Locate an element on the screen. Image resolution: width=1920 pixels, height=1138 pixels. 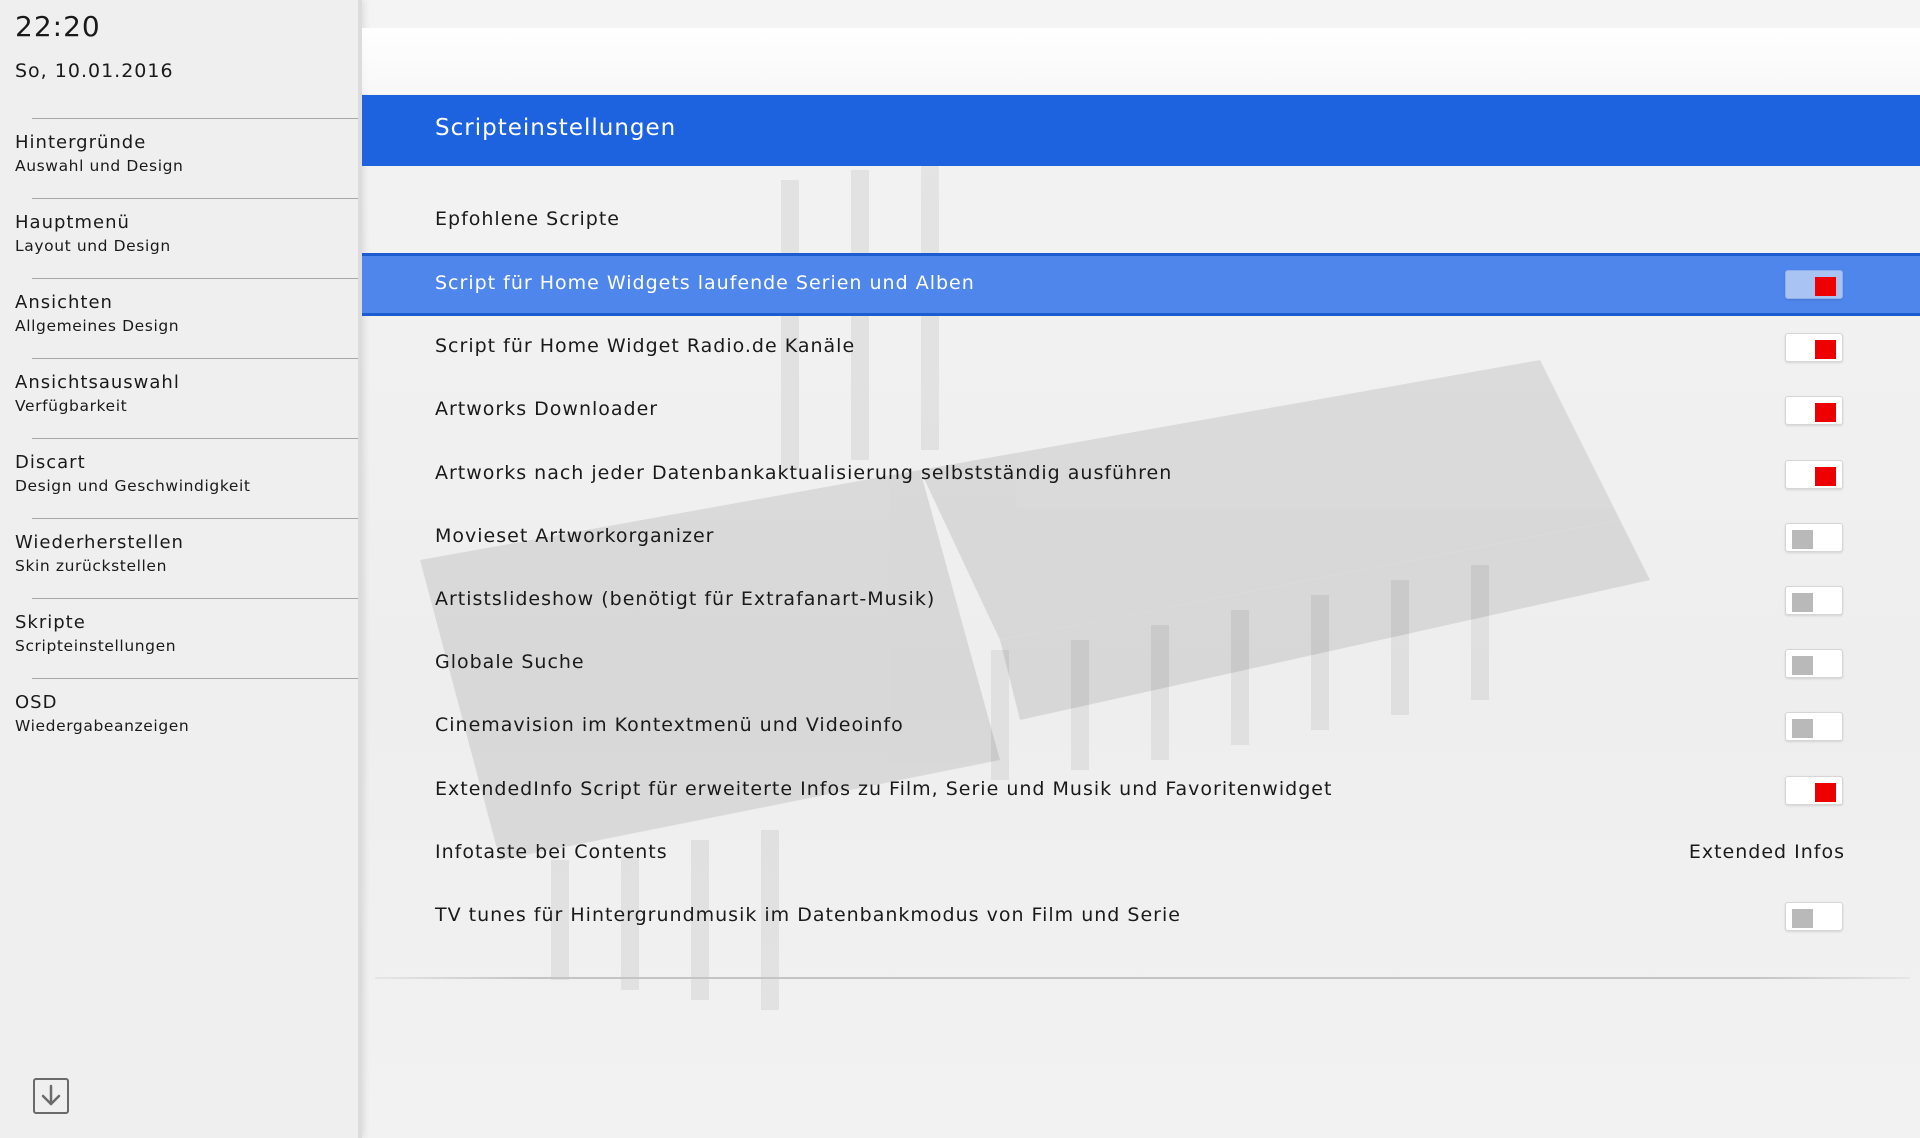
sidebar-item-subtitle: Allgemeines Design is located at coordinates (97, 326).